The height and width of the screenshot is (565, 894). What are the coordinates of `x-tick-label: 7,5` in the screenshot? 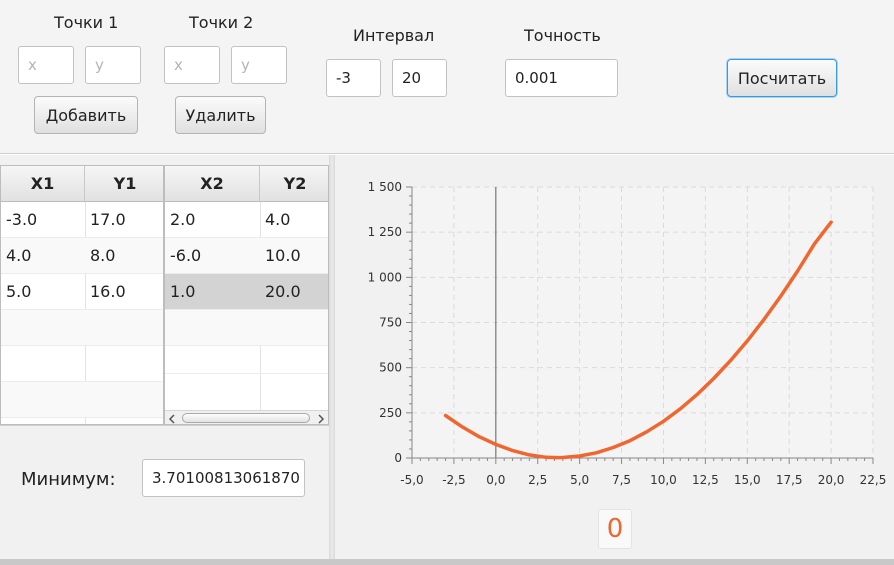 It's located at (621, 480).